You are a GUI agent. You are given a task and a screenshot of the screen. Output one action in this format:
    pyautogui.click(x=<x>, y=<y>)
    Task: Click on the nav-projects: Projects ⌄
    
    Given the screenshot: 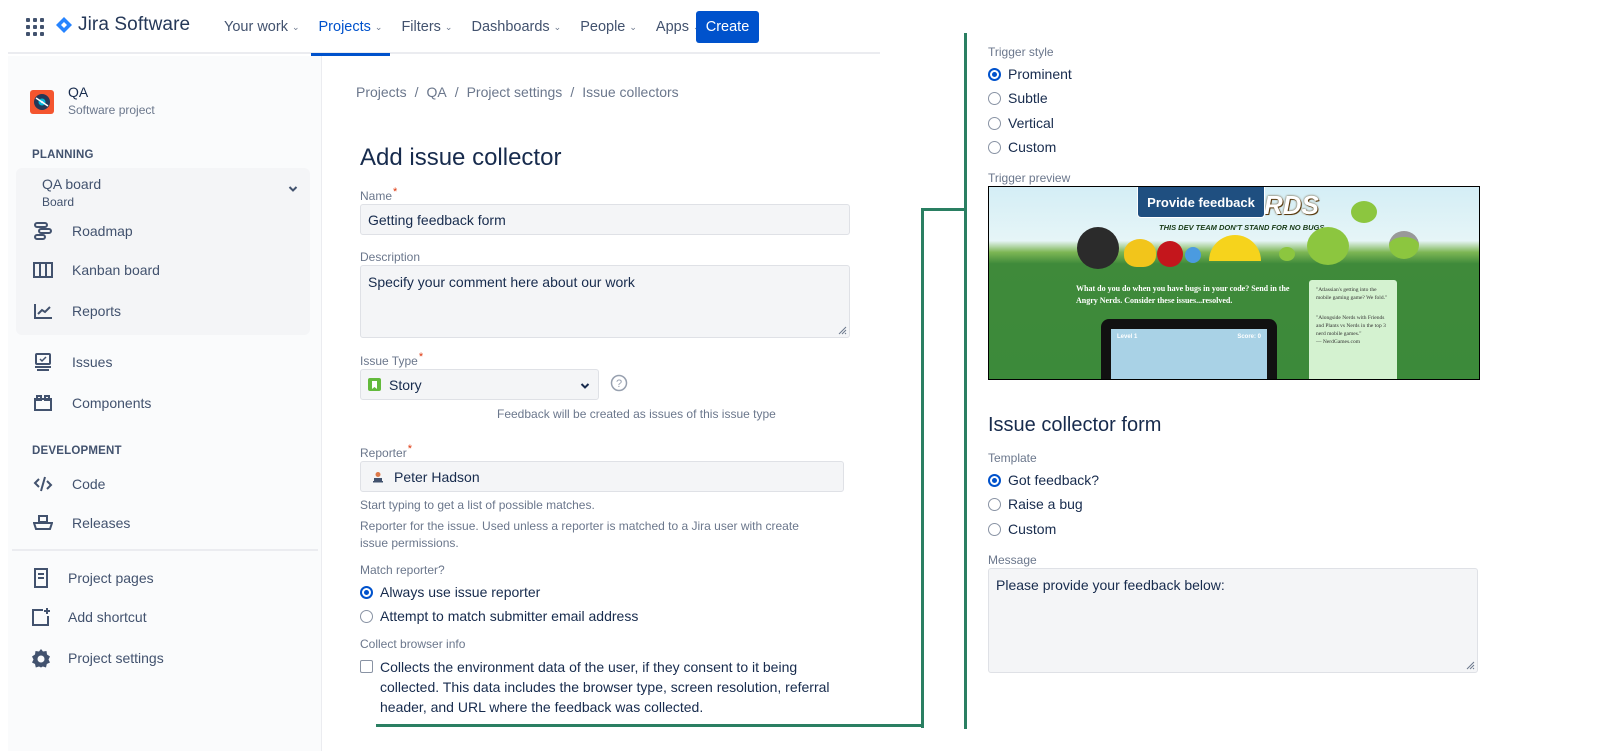 What is the action you would take?
    pyautogui.click(x=350, y=28)
    